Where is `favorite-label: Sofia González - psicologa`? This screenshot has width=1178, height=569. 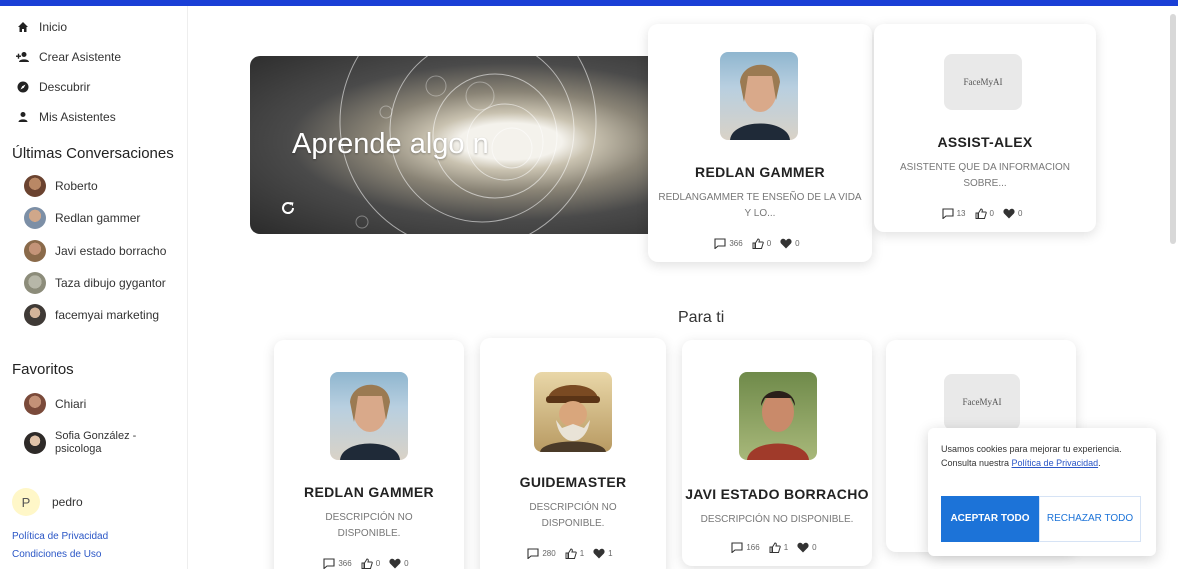 favorite-label: Sofia González - psicologa is located at coordinates (96, 442).